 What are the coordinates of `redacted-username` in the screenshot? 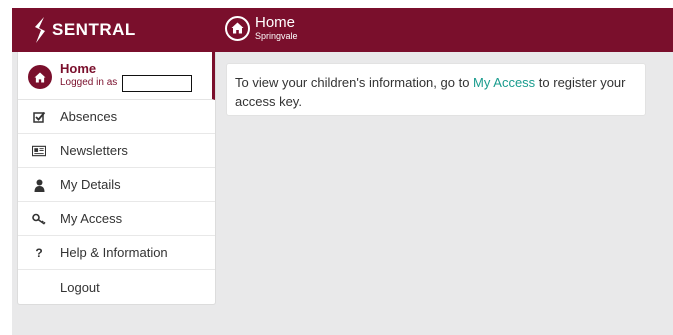 It's located at (157, 83).